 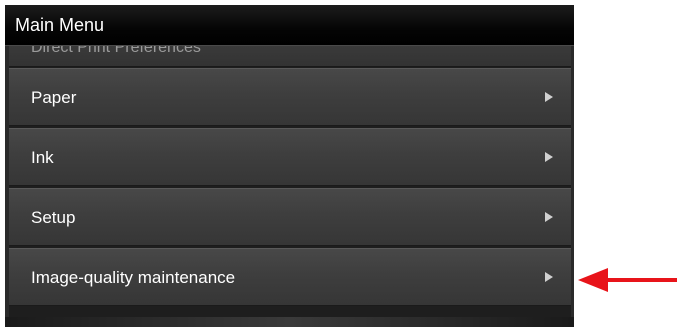 I want to click on menu-title: Main Menu, so click(x=60, y=25).